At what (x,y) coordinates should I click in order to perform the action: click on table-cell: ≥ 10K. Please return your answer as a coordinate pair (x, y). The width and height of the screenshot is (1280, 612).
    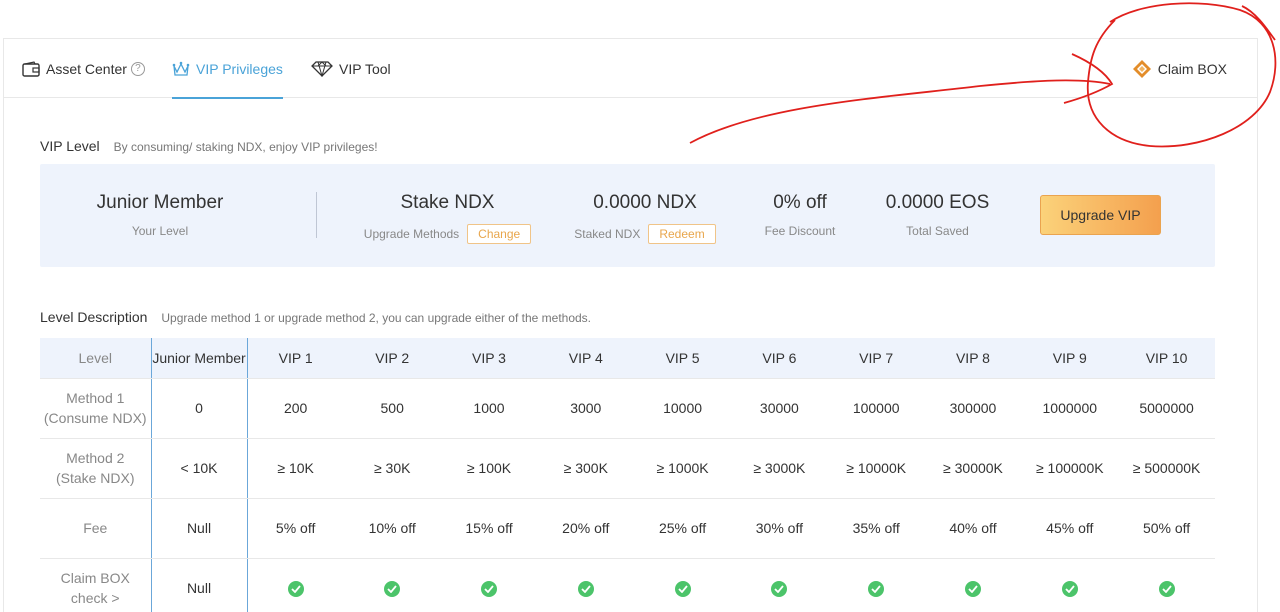
    Looking at the image, I should click on (295, 468).